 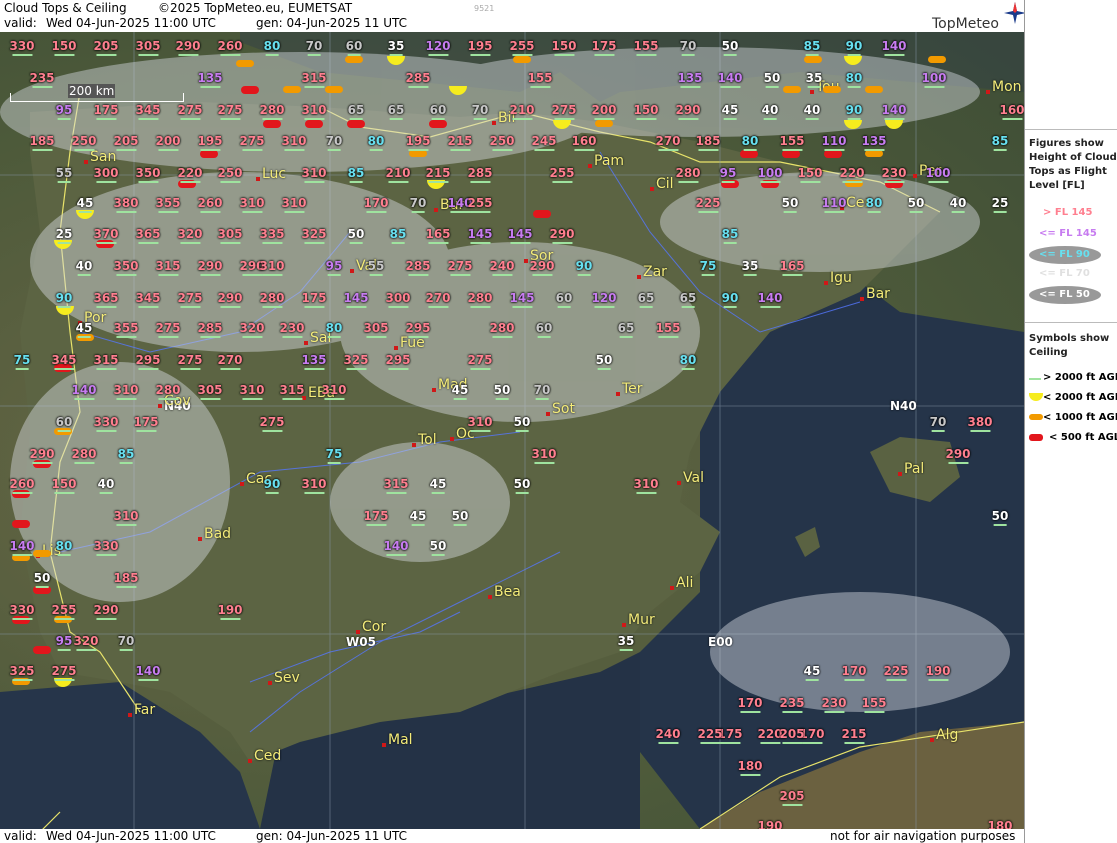 What do you see at coordinates (1035, 379) in the screenshot?
I see `legend-line-swatch` at bounding box center [1035, 379].